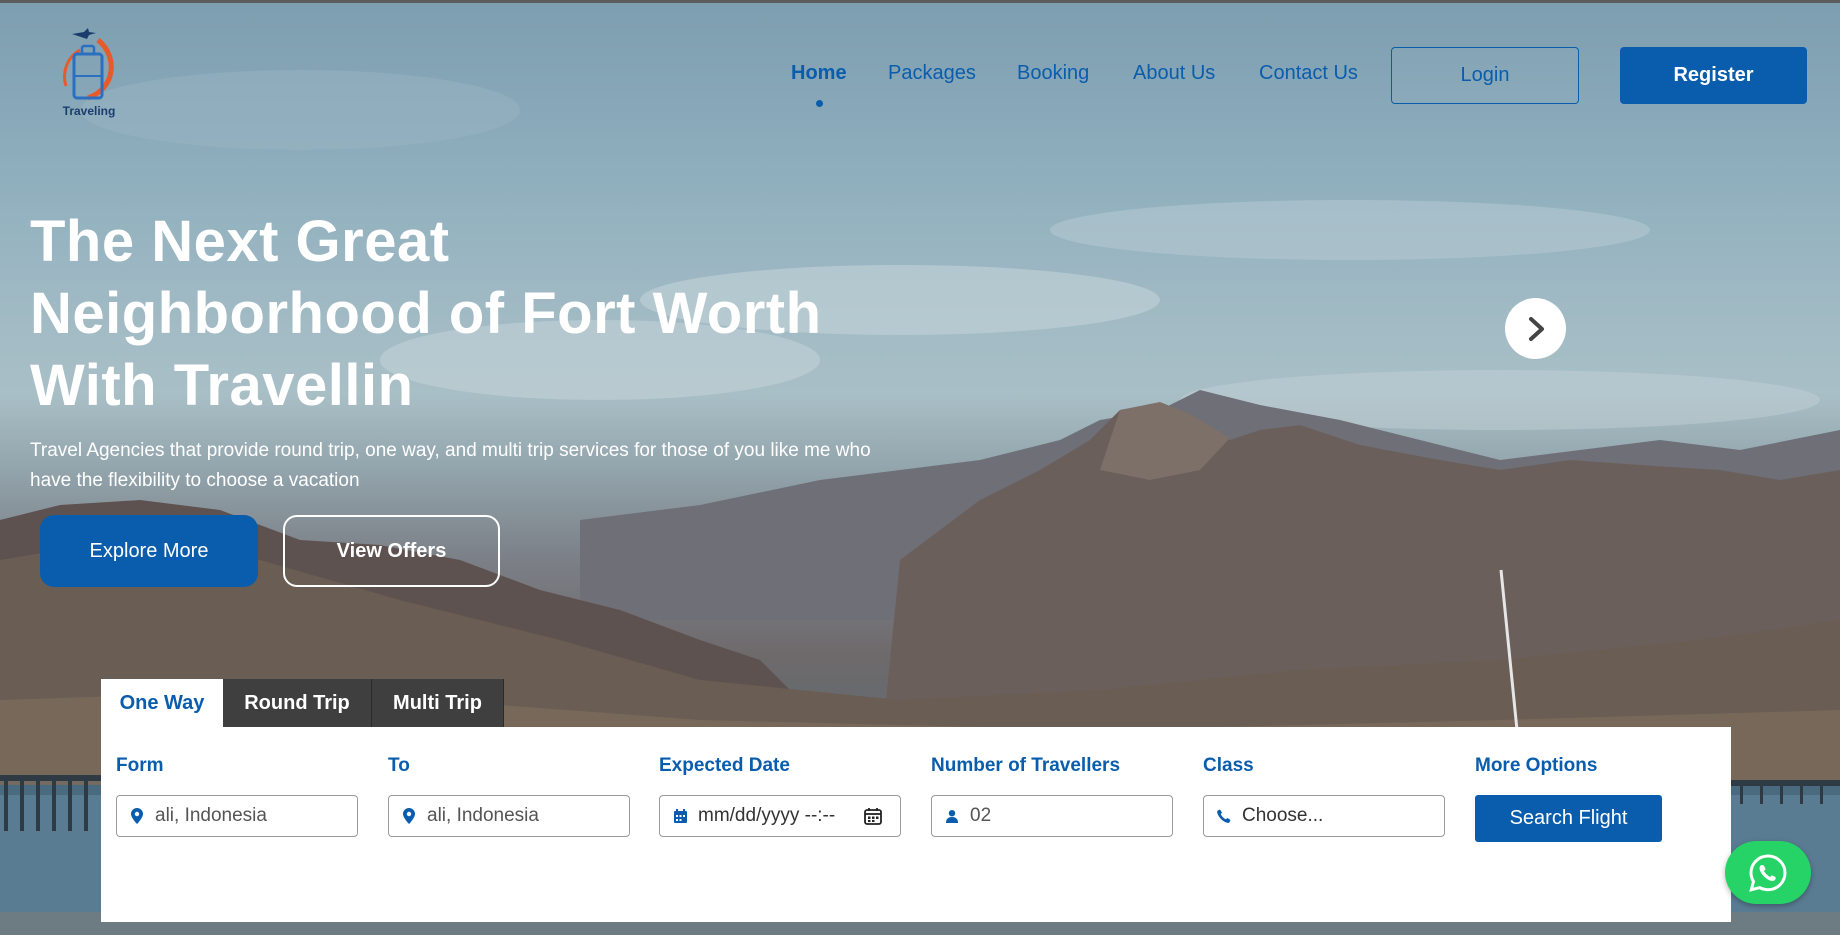  What do you see at coordinates (1228, 765) in the screenshot?
I see `class-label: Class` at bounding box center [1228, 765].